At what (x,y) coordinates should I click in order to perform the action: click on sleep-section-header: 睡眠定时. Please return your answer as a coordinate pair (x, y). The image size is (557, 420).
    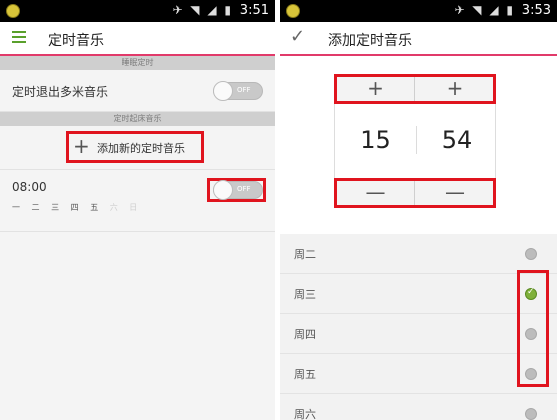
    Looking at the image, I should click on (137, 63).